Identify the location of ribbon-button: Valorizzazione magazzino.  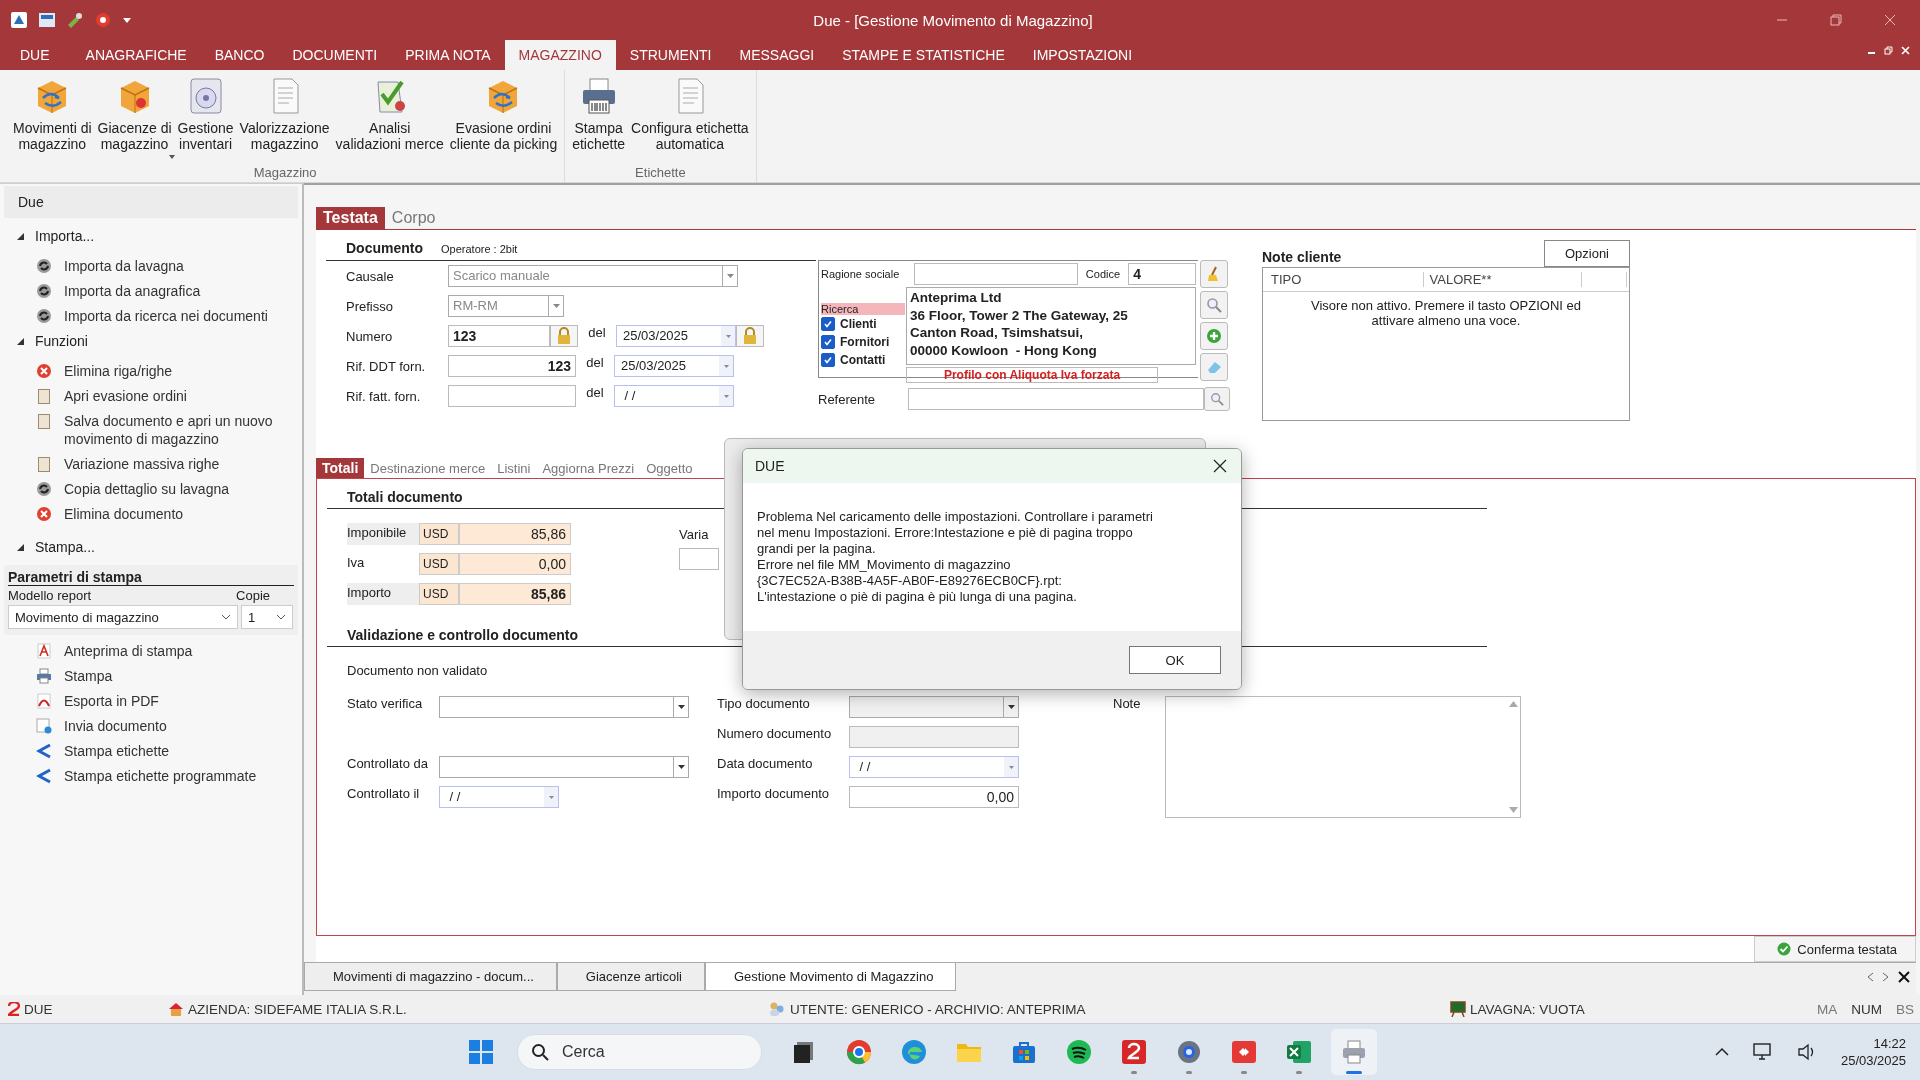
(284, 119).